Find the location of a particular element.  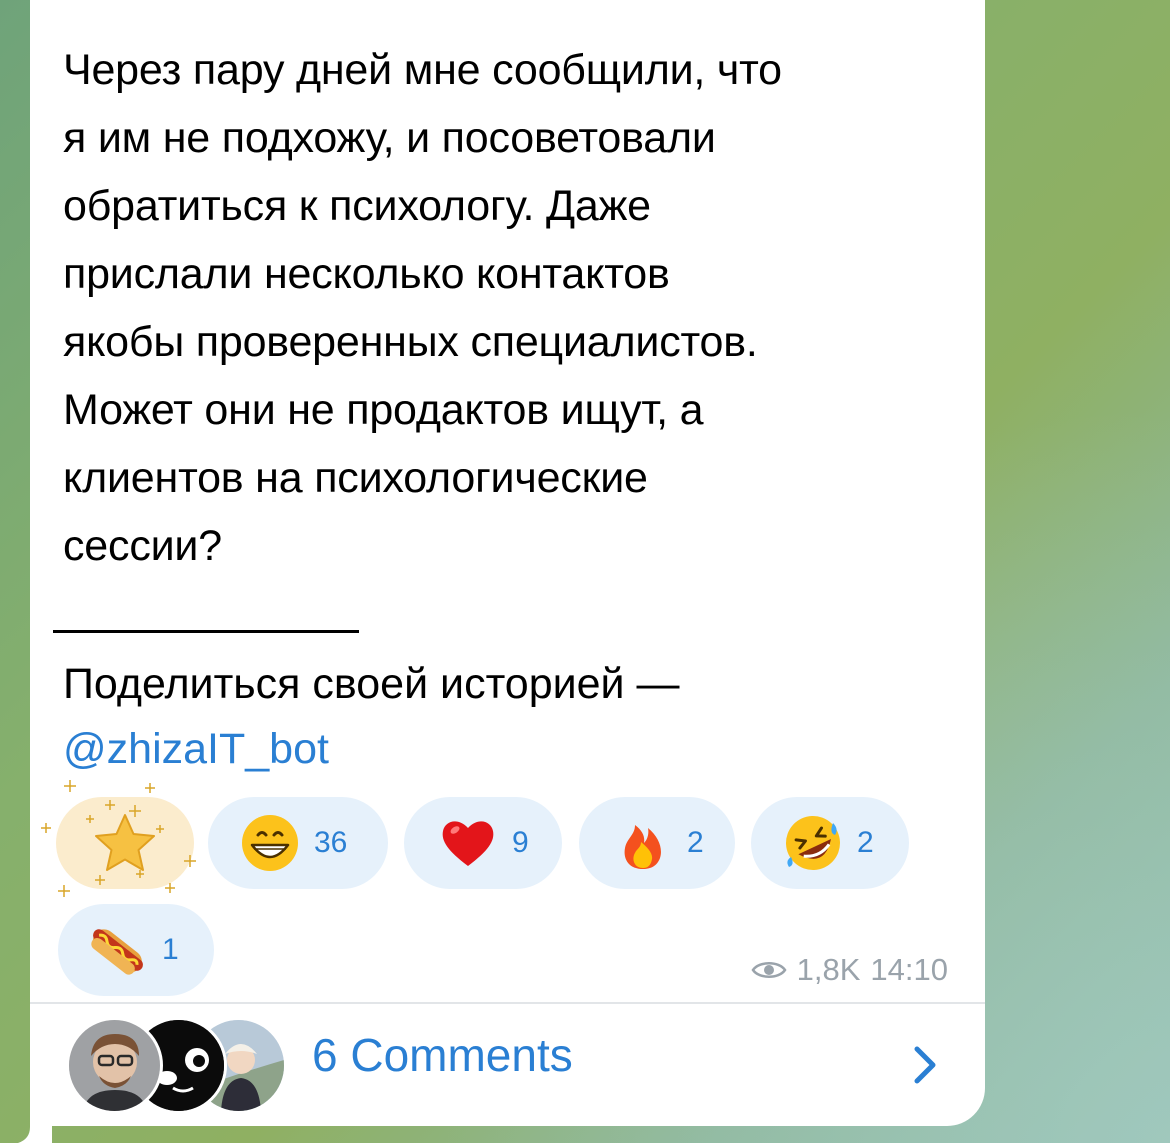

share-story-text: Поделиться своей историей — is located at coordinates (371, 684).